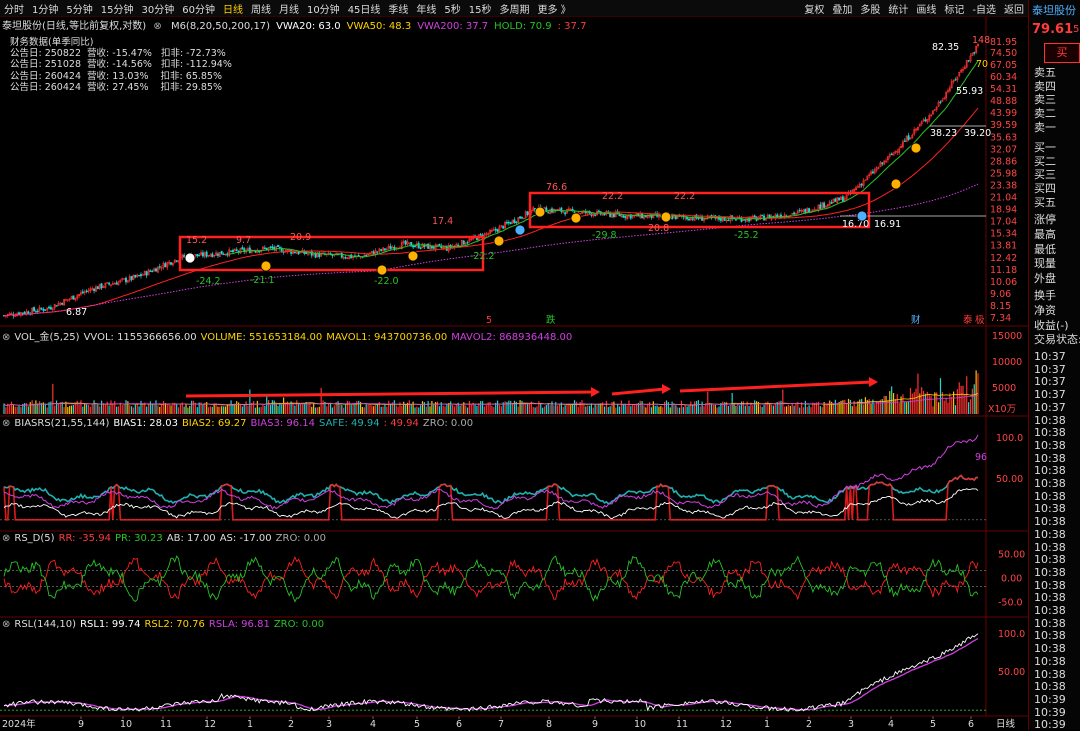 The height and width of the screenshot is (731, 1080). Describe the element at coordinates (243, 240) in the screenshot. I see `price-annotation: 9.7` at that location.